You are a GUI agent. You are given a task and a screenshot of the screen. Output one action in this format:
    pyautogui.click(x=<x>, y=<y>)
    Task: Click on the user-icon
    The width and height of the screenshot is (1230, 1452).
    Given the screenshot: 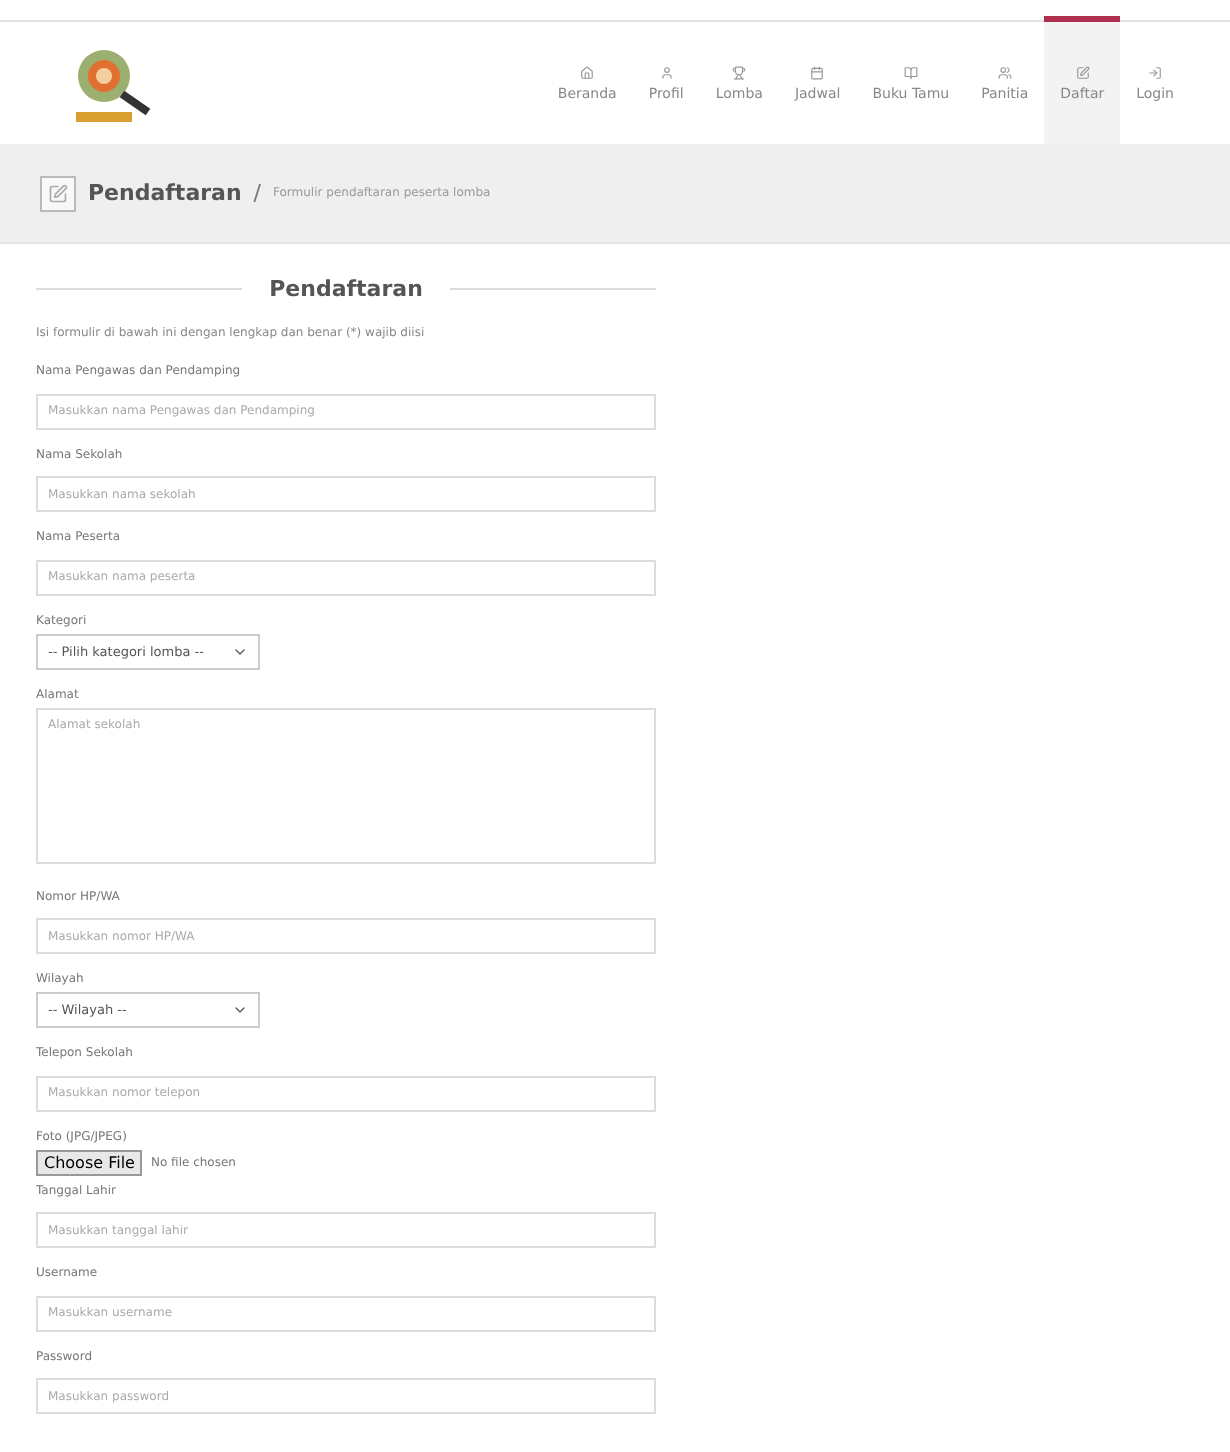 What is the action you would take?
    pyautogui.click(x=666, y=72)
    